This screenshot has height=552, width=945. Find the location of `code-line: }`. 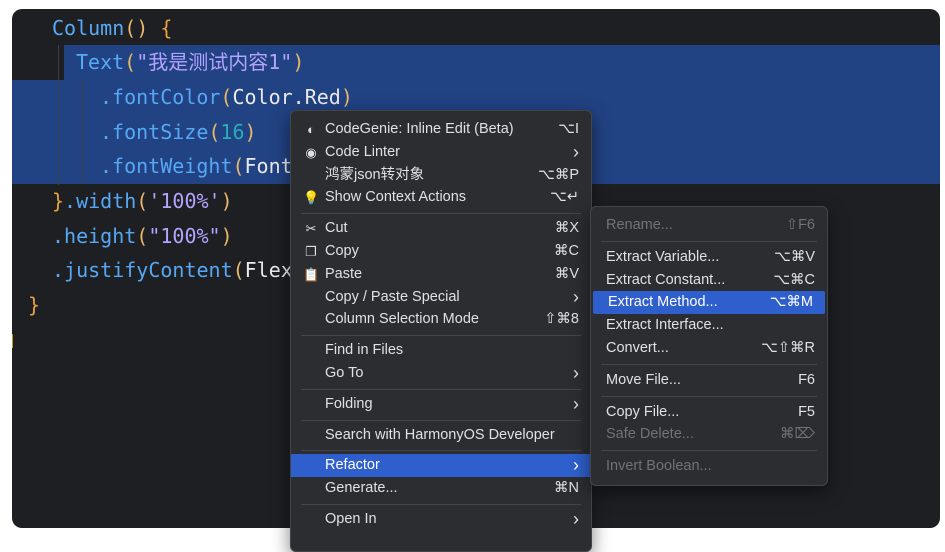

code-line: } is located at coordinates (34, 305).